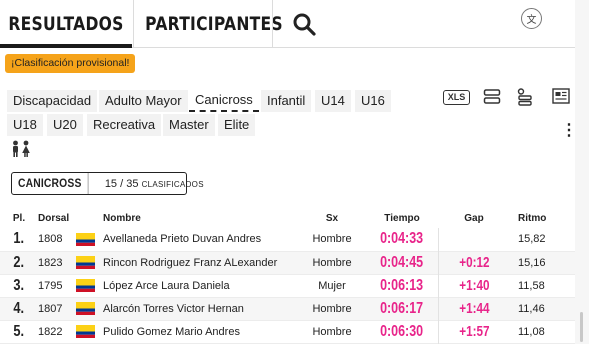 Image resolution: width=589 pixels, height=344 pixels. What do you see at coordinates (89, 218) in the screenshot?
I see `header-flag` at bounding box center [89, 218].